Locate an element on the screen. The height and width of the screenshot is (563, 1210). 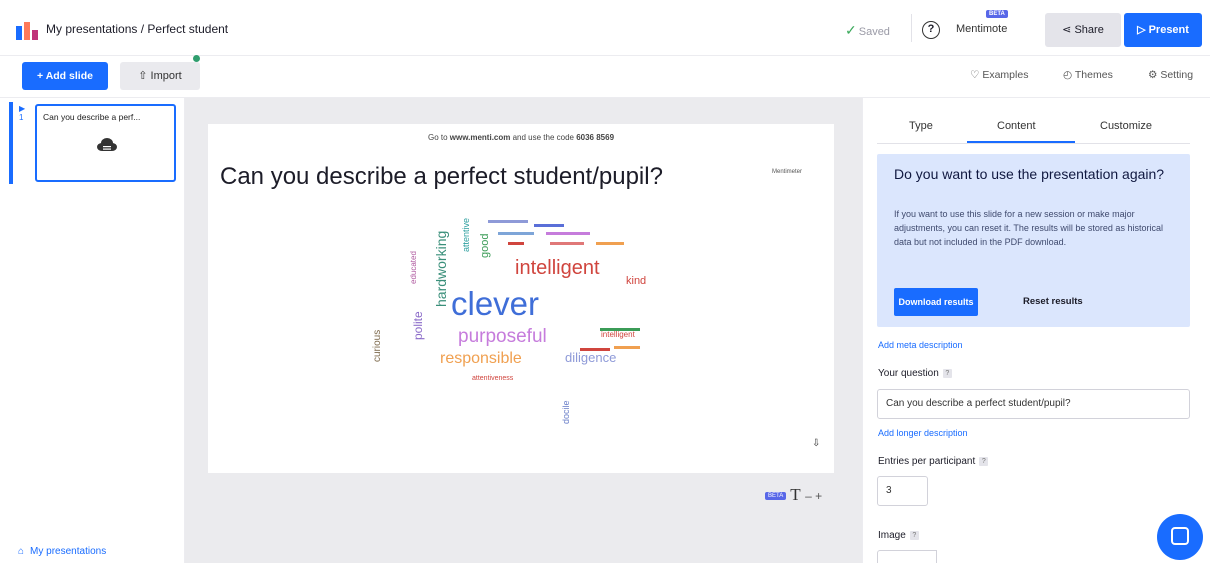
slide-number: ▶ 1 is located at coordinates (22, 113).